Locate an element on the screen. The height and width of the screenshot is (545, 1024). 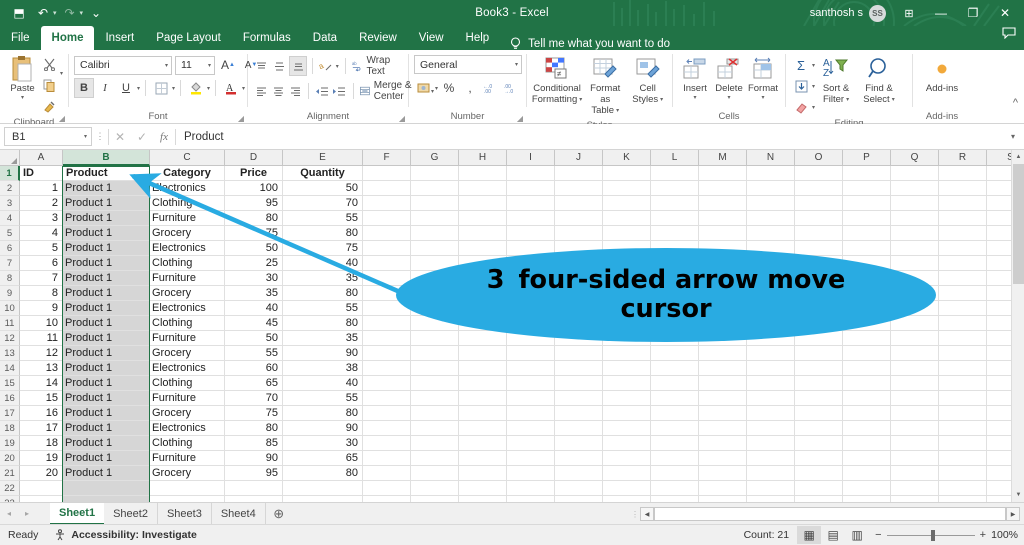
row-header-13: 13 is located at coordinates (10, 353).